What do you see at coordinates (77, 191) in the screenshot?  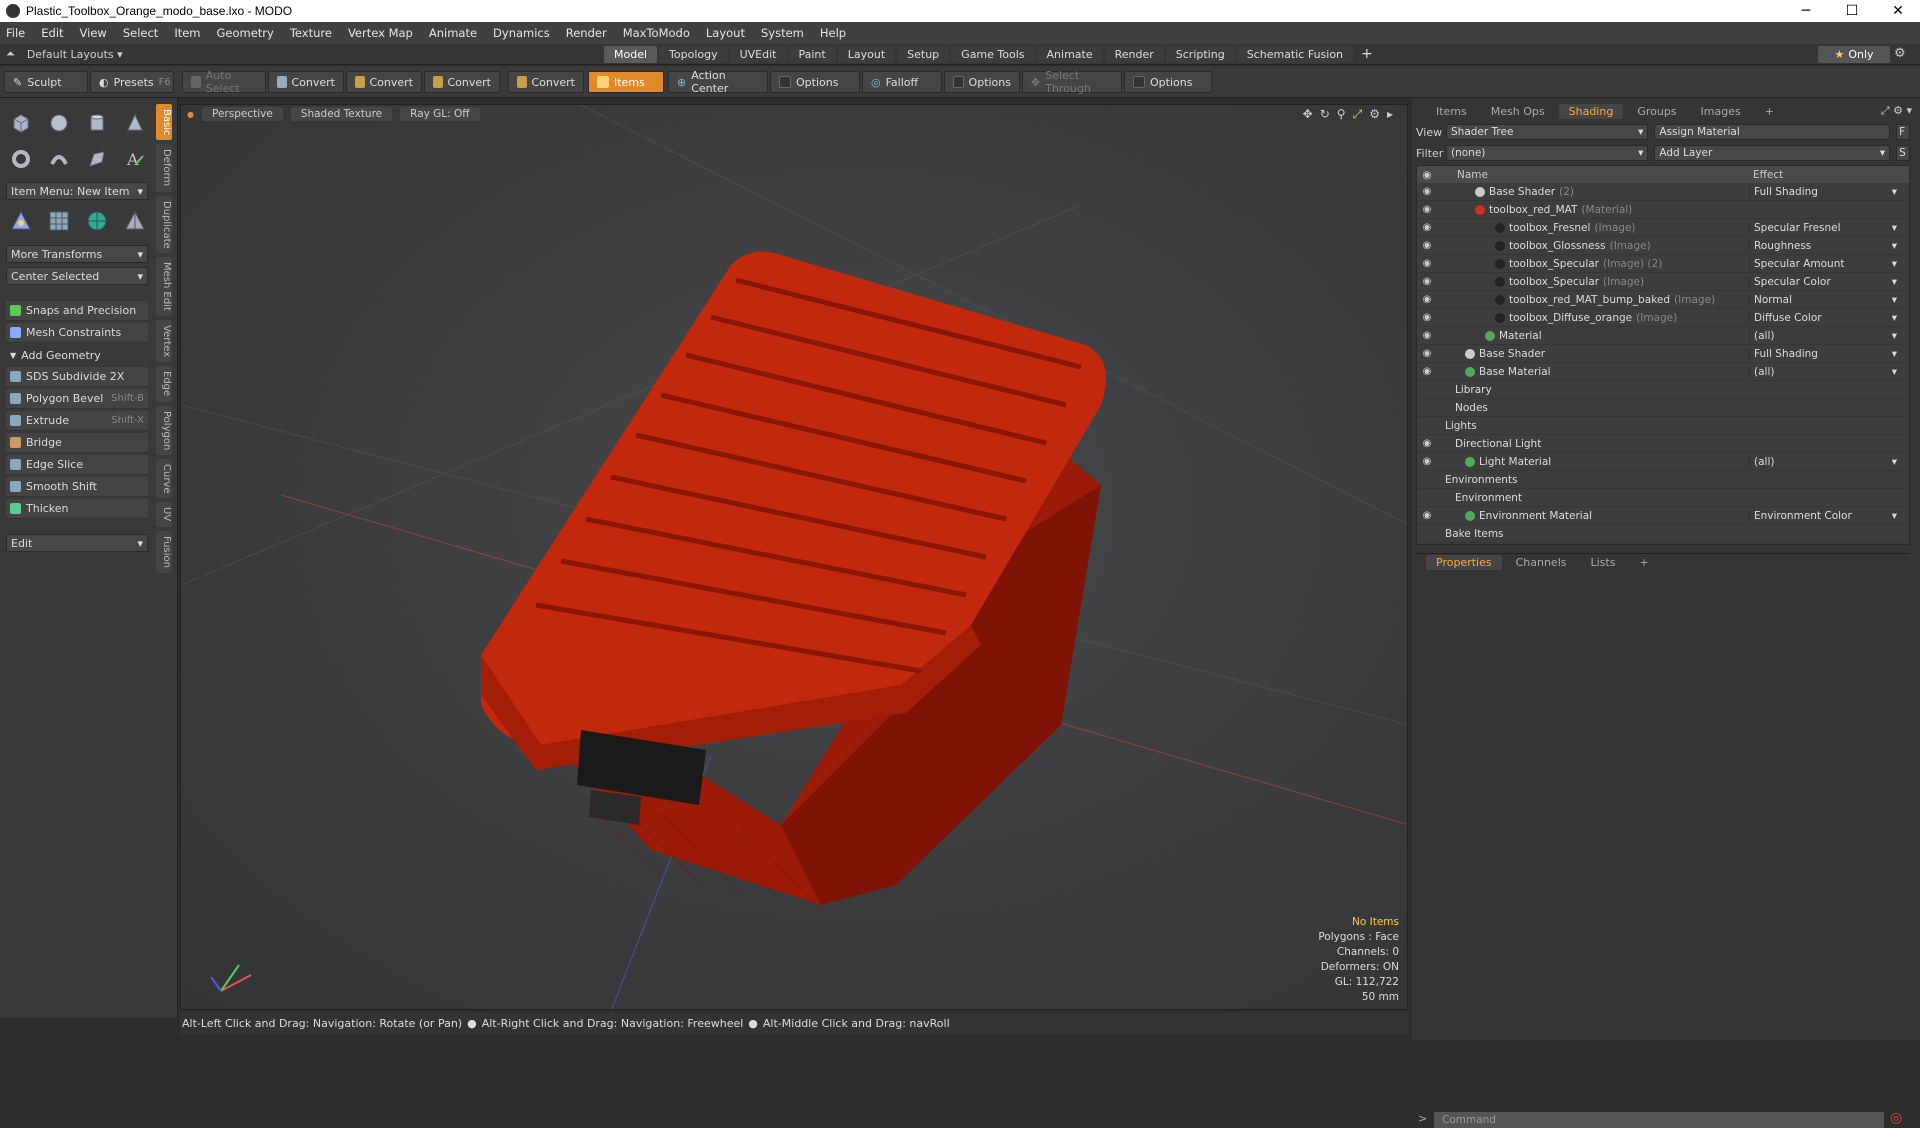 I see `item-menu-dropdown: Item Menu: New Item ▾` at bounding box center [77, 191].